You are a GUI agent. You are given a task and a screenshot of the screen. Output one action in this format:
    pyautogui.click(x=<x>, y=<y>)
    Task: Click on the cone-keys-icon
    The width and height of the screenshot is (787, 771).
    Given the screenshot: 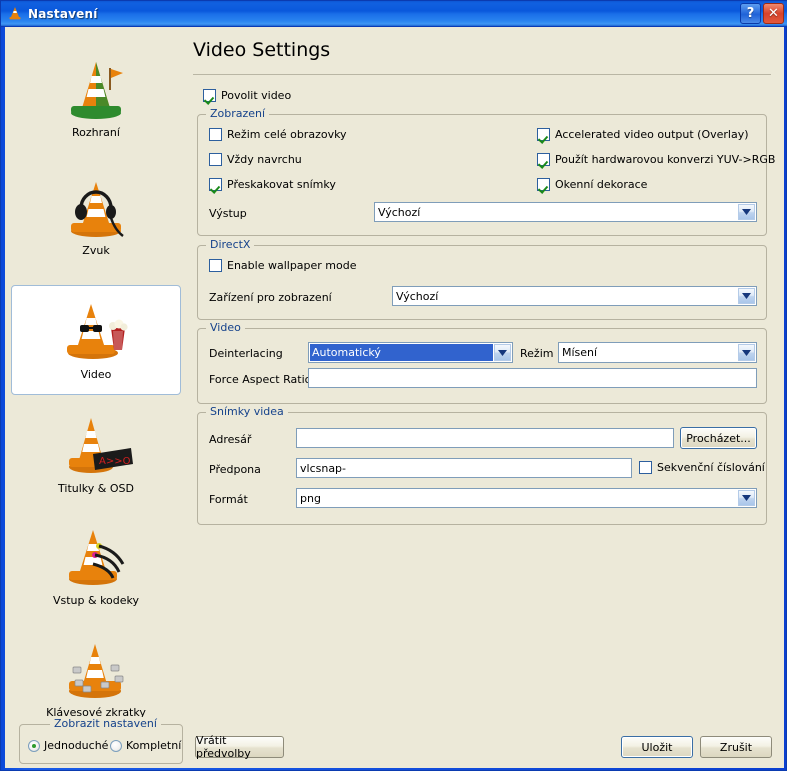 What is the action you would take?
    pyautogui.click(x=96, y=671)
    